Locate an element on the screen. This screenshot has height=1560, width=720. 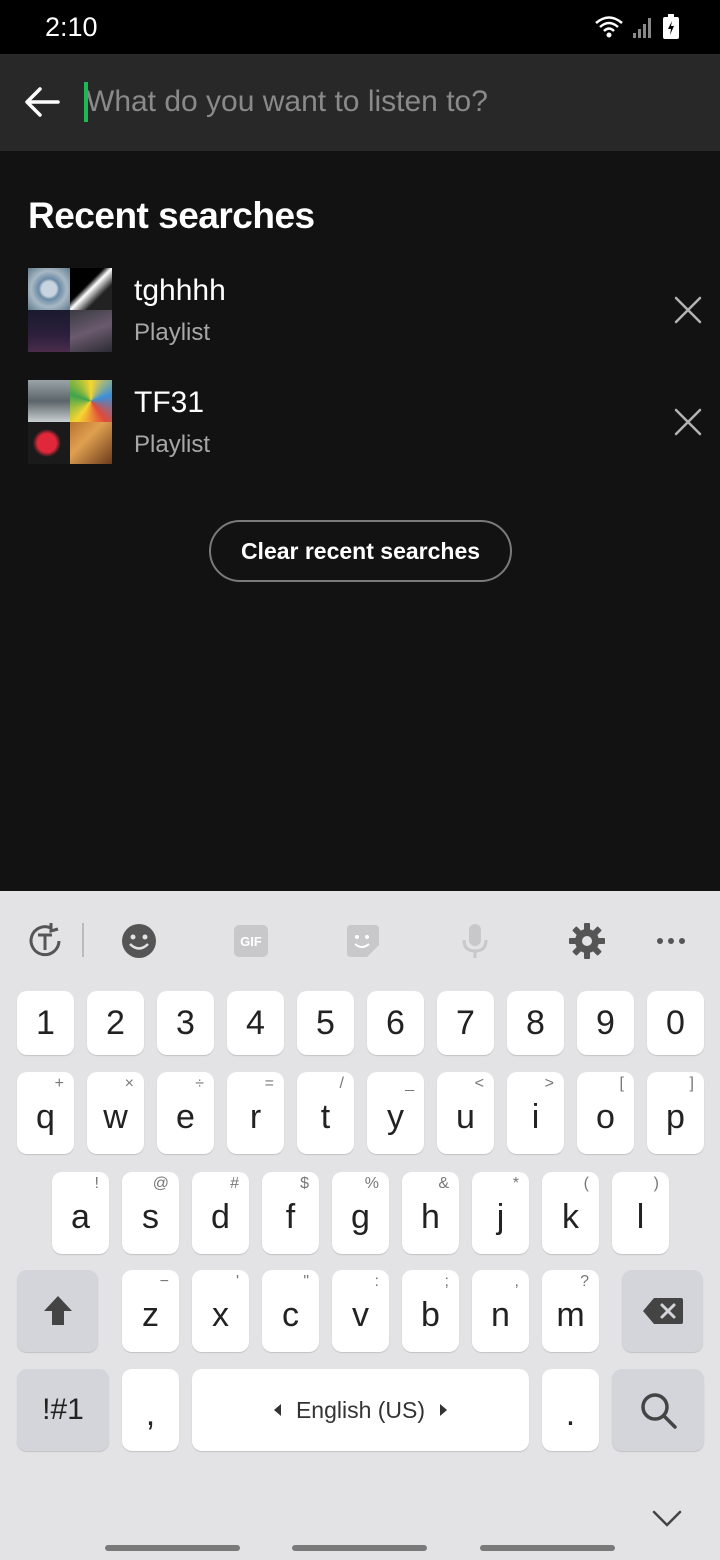
key-label: k is located at coordinates (570, 1216).